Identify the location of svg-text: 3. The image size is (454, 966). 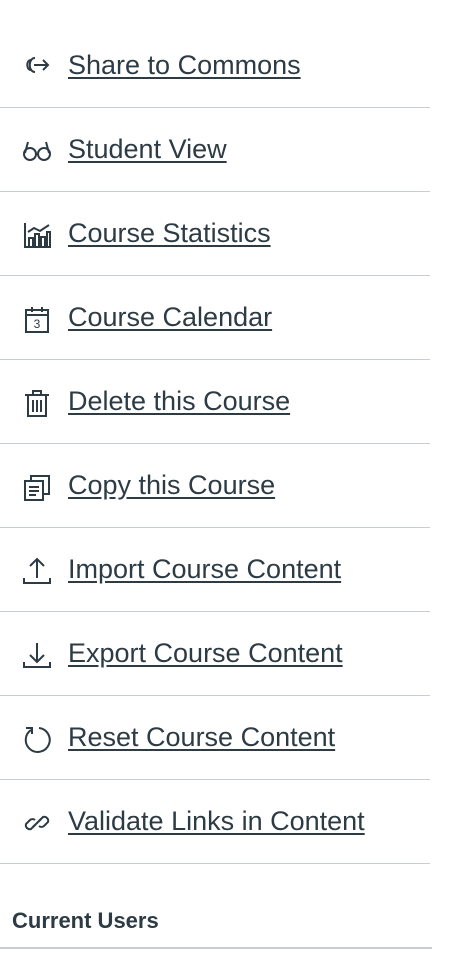
(37, 324).